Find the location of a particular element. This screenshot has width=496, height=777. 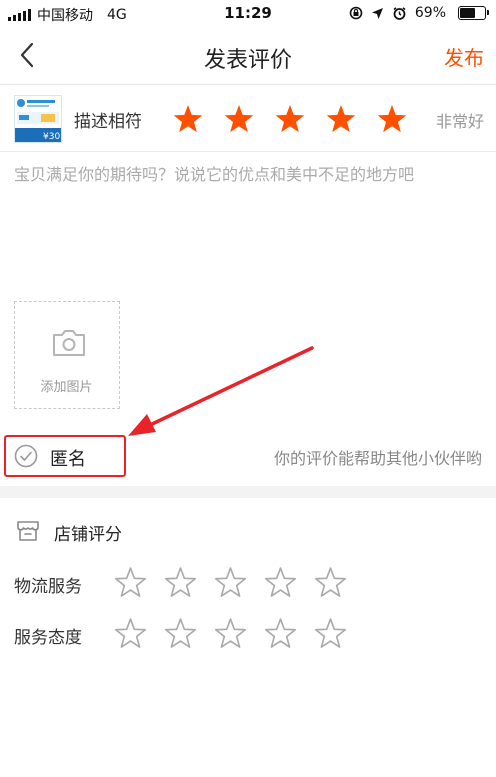

product-star-rating is located at coordinates (290, 119).